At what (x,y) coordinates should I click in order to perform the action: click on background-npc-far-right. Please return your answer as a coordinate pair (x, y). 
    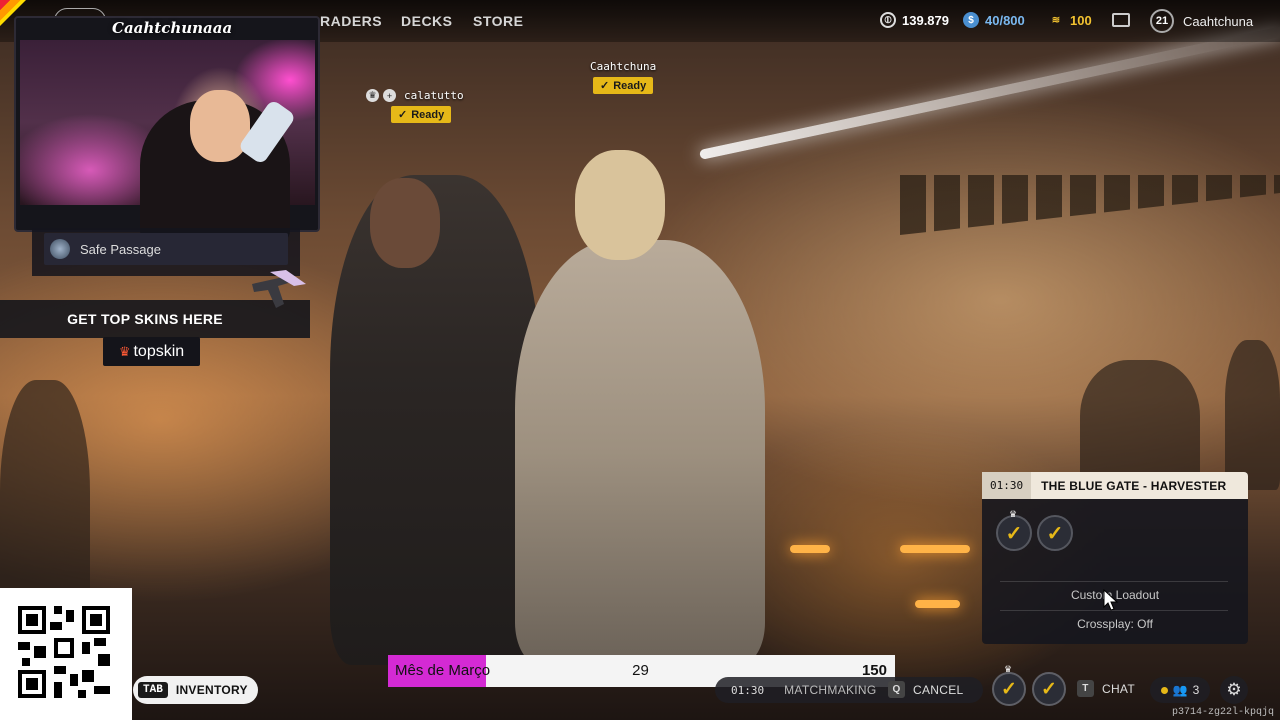
    Looking at the image, I should click on (1252, 415).